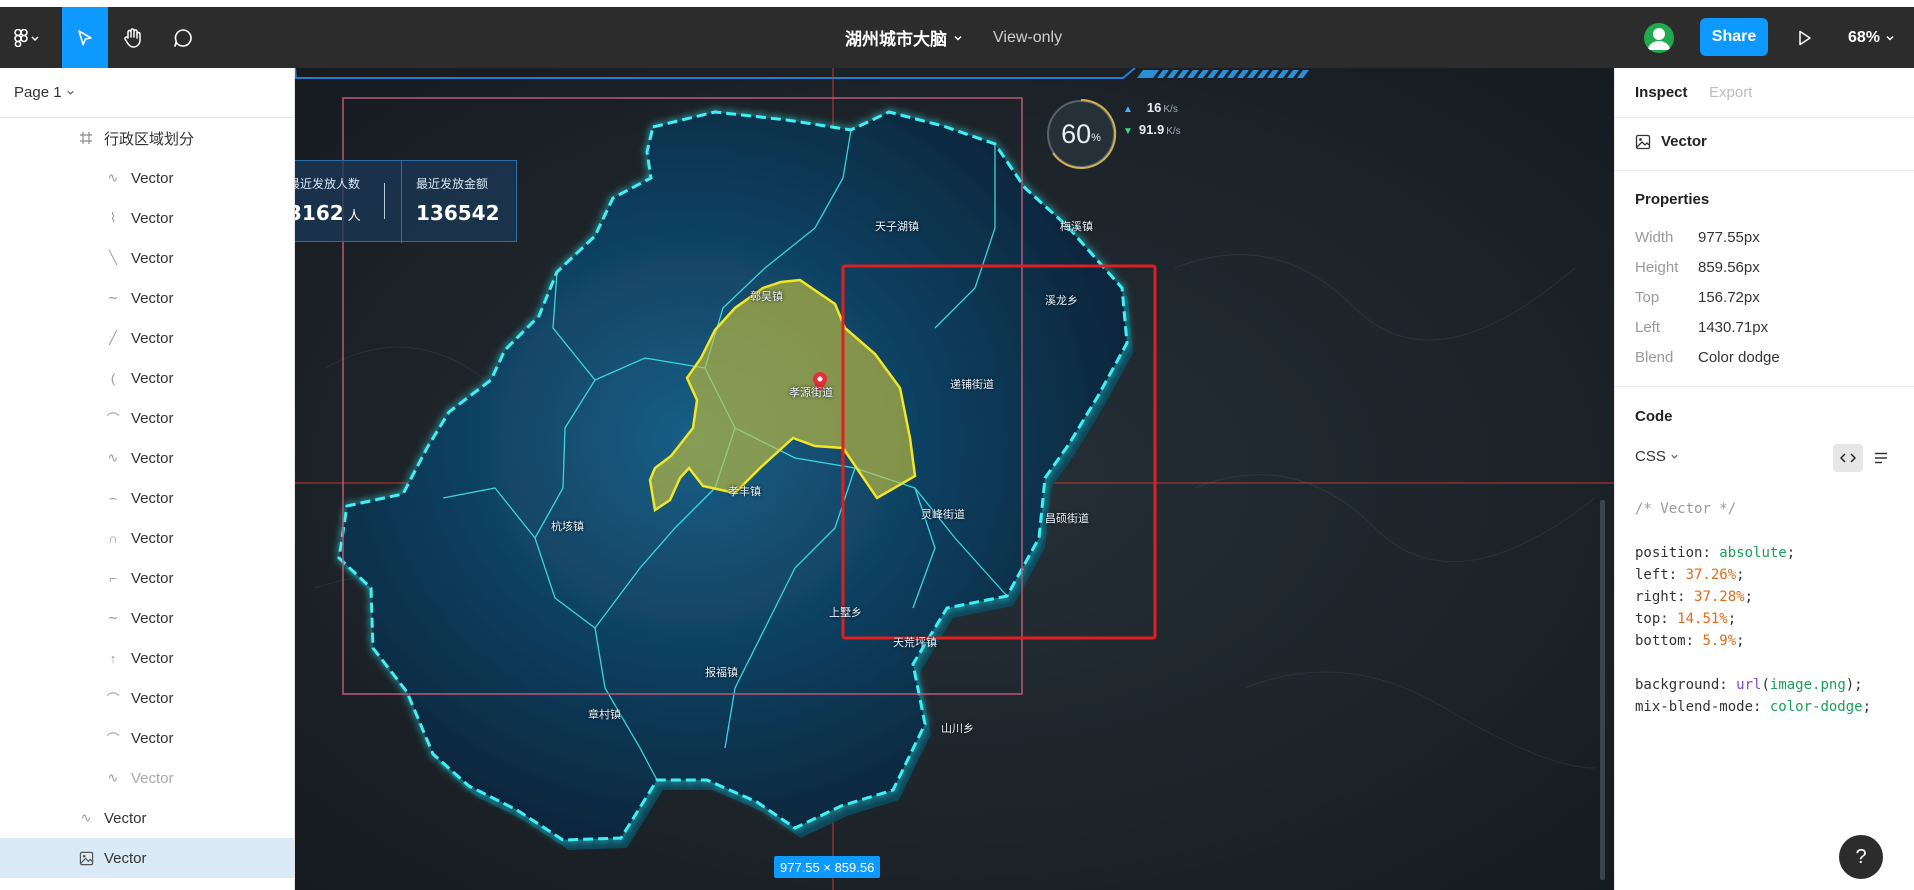 The image size is (1914, 890). Describe the element at coordinates (1661, 92) in the screenshot. I see `tab-inspect: Inspect` at that location.